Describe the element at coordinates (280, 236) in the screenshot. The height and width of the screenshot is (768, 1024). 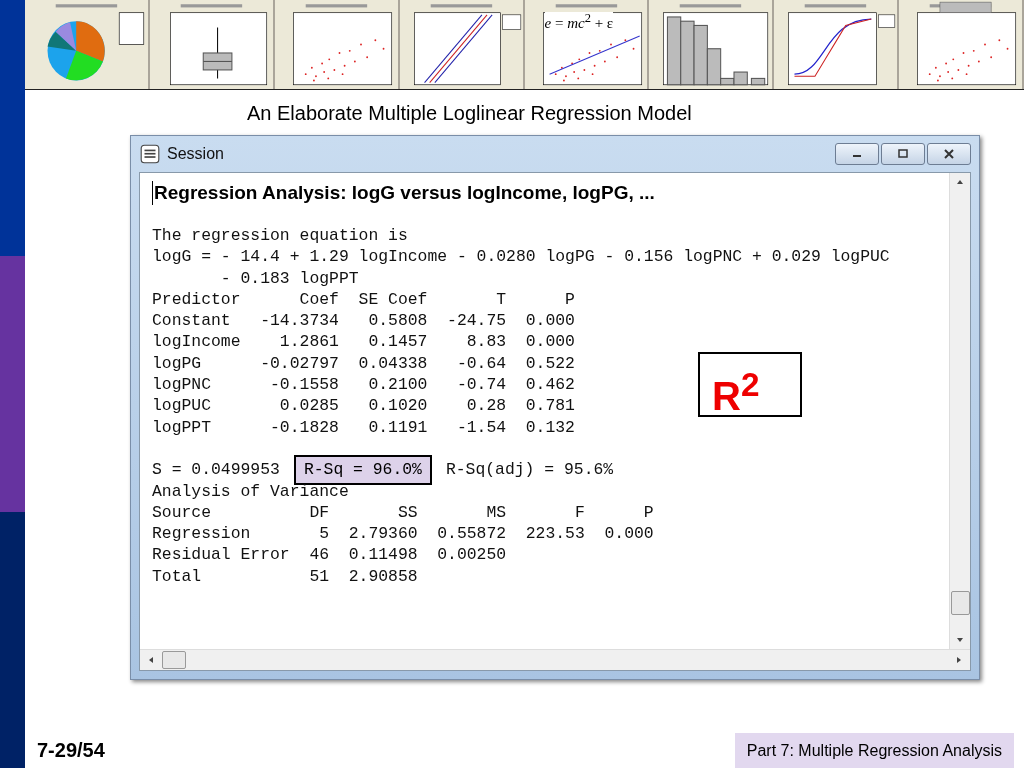
I see `output-line: The regression equation is` at that location.